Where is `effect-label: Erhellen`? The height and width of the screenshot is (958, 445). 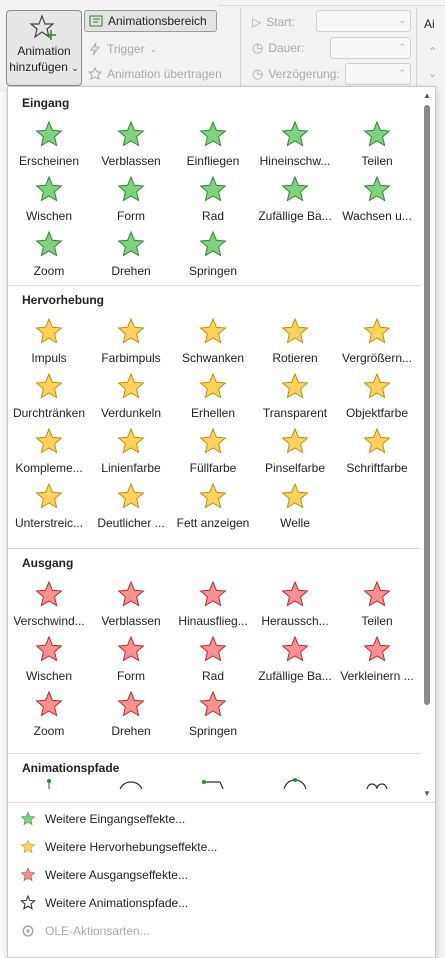 effect-label: Erhellen is located at coordinates (213, 413).